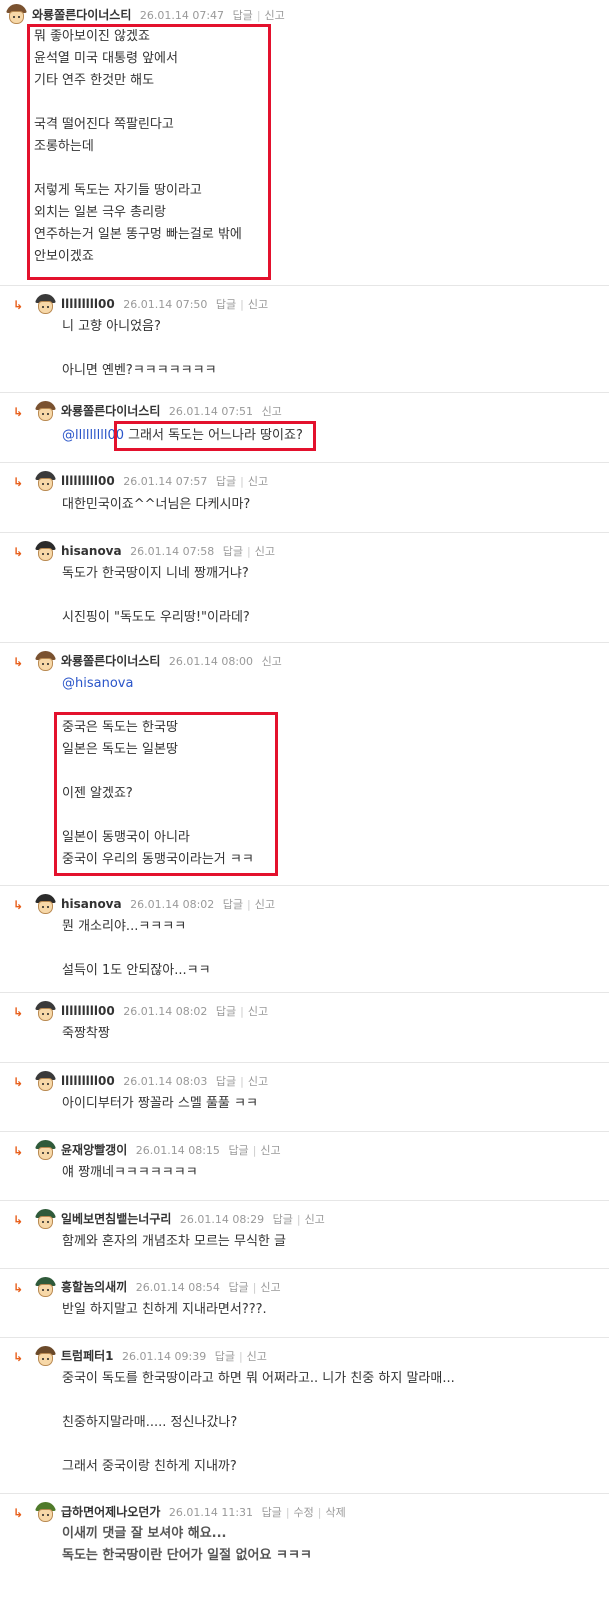 Image resolution: width=609 pixels, height=1620 pixels. I want to click on comment-body: 뭔 개소리야...ㅋㅋㅋㅋ 설득이 1도 안되잖아...ㅋㅋ, so click(136, 949).